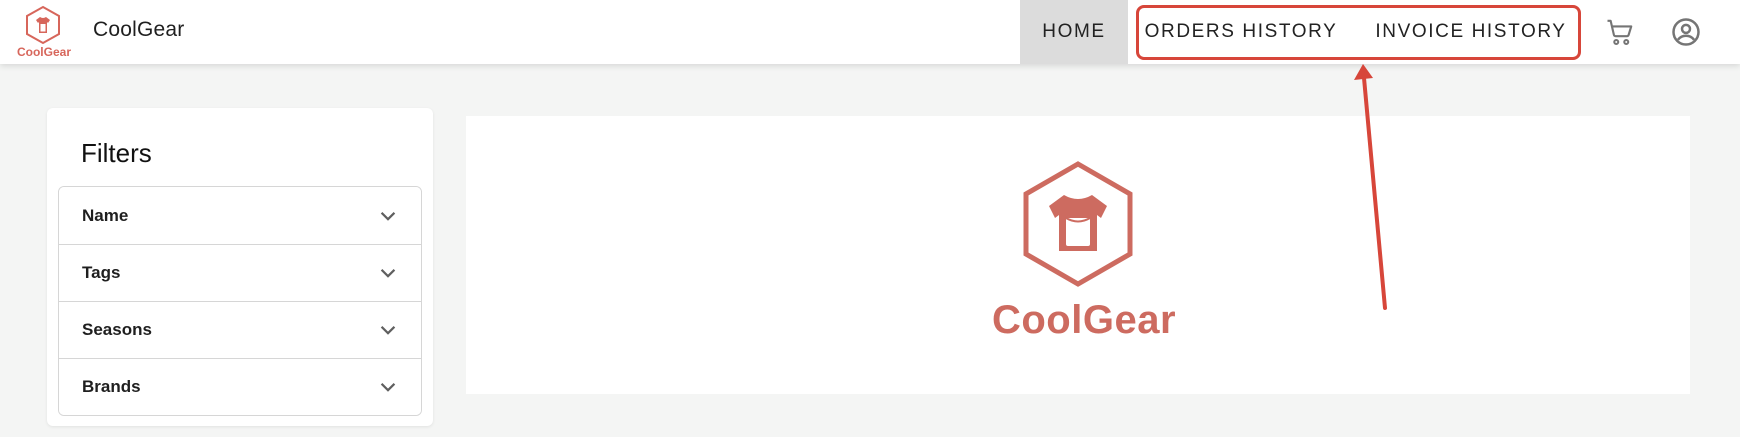 The height and width of the screenshot is (437, 1740). Describe the element at coordinates (138, 30) in the screenshot. I see `brand-title: CoolGear` at that location.